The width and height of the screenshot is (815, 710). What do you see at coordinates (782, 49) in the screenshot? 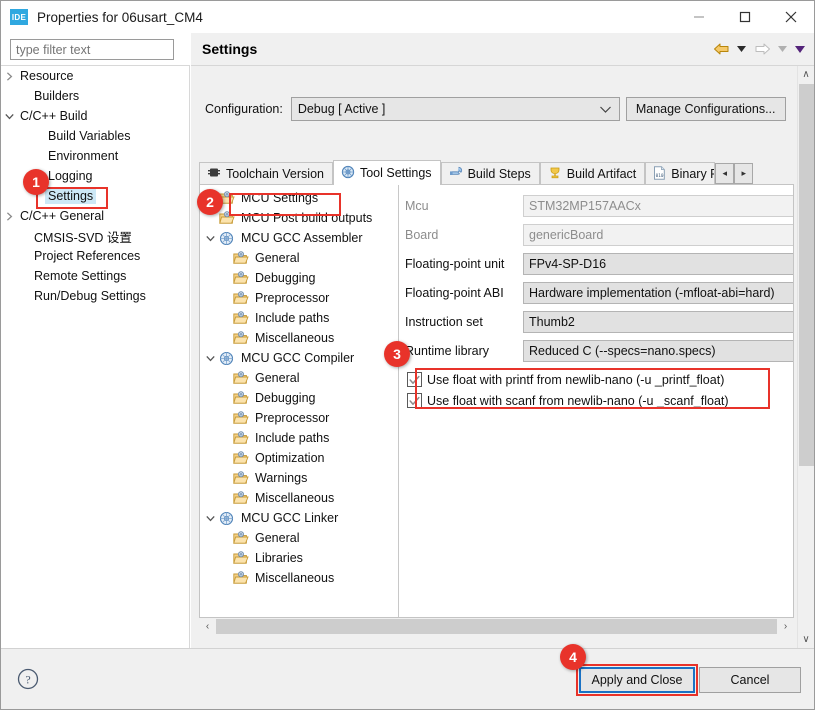
I see `forward-history-caret-icon` at bounding box center [782, 49].